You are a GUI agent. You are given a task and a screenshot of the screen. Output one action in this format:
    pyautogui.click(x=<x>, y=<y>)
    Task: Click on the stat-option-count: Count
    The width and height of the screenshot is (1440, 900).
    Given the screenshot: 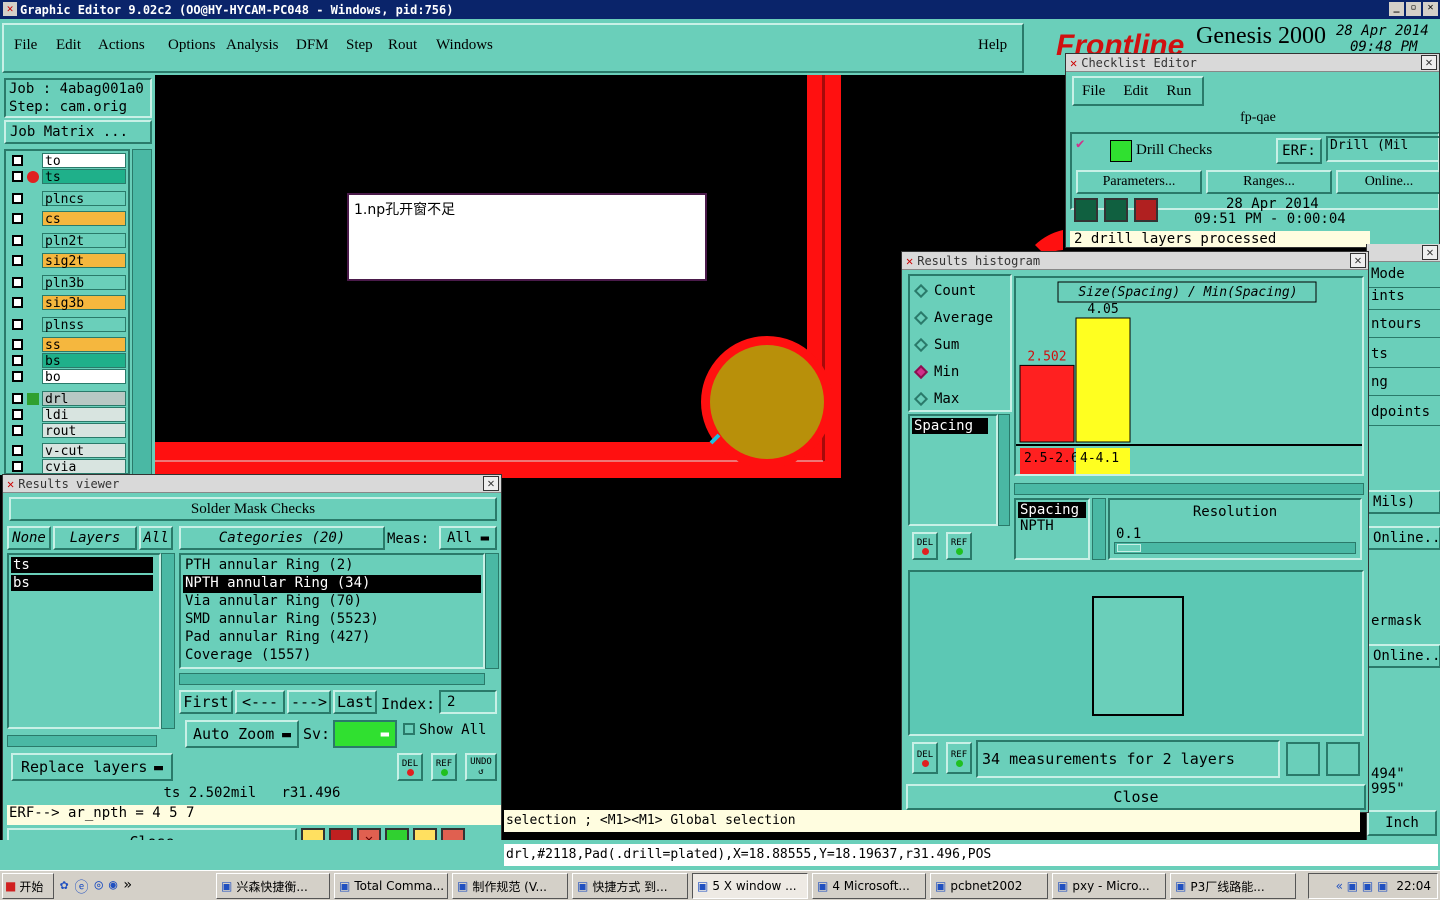 What is the action you would take?
    pyautogui.click(x=959, y=291)
    